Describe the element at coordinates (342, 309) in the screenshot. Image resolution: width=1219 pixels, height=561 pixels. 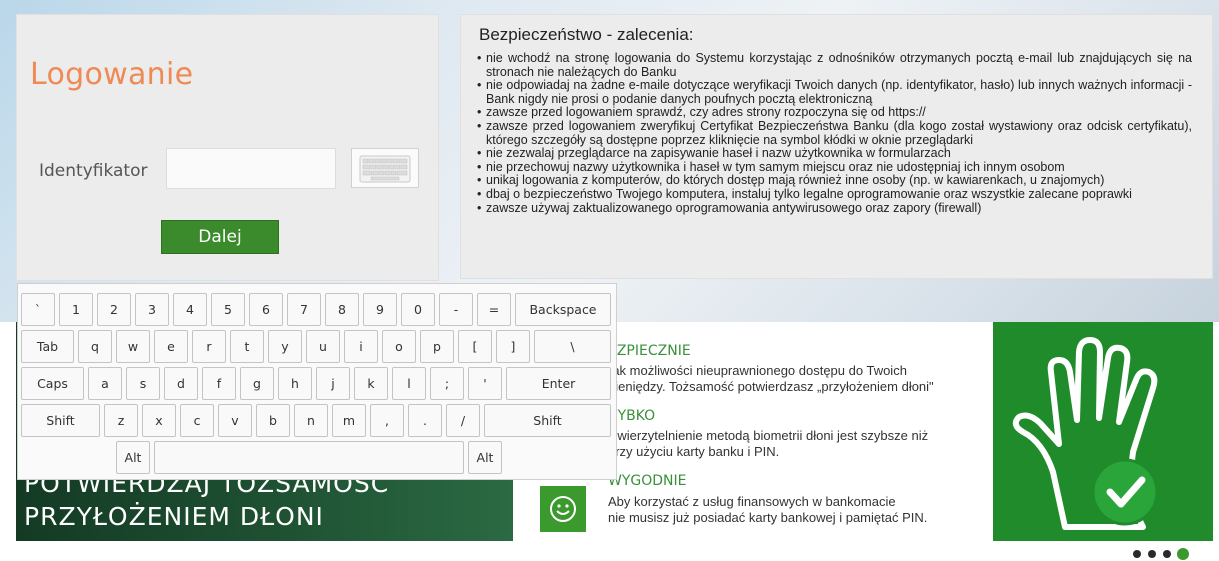
I see `key-8: 8` at that location.